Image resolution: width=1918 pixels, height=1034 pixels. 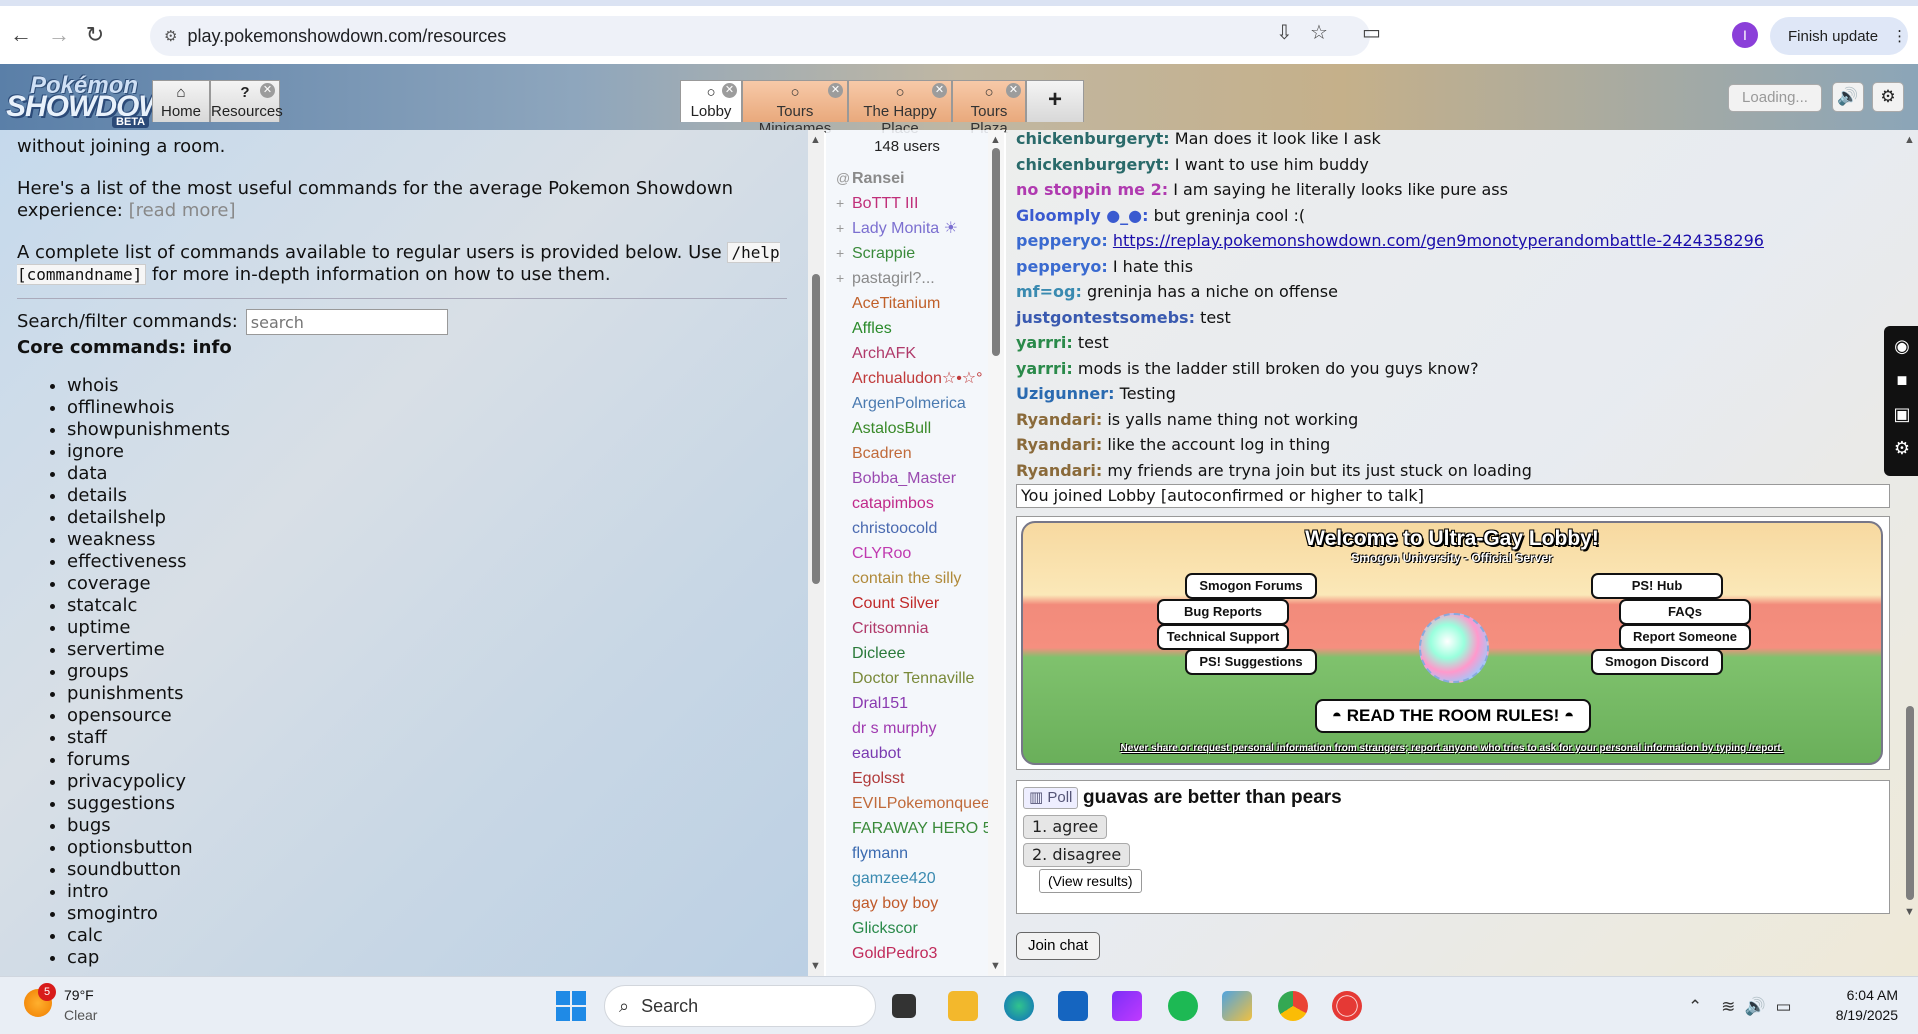 I want to click on system-tray: ⌃ ≋ 🔊 ▭, so click(x=1740, y=1007).